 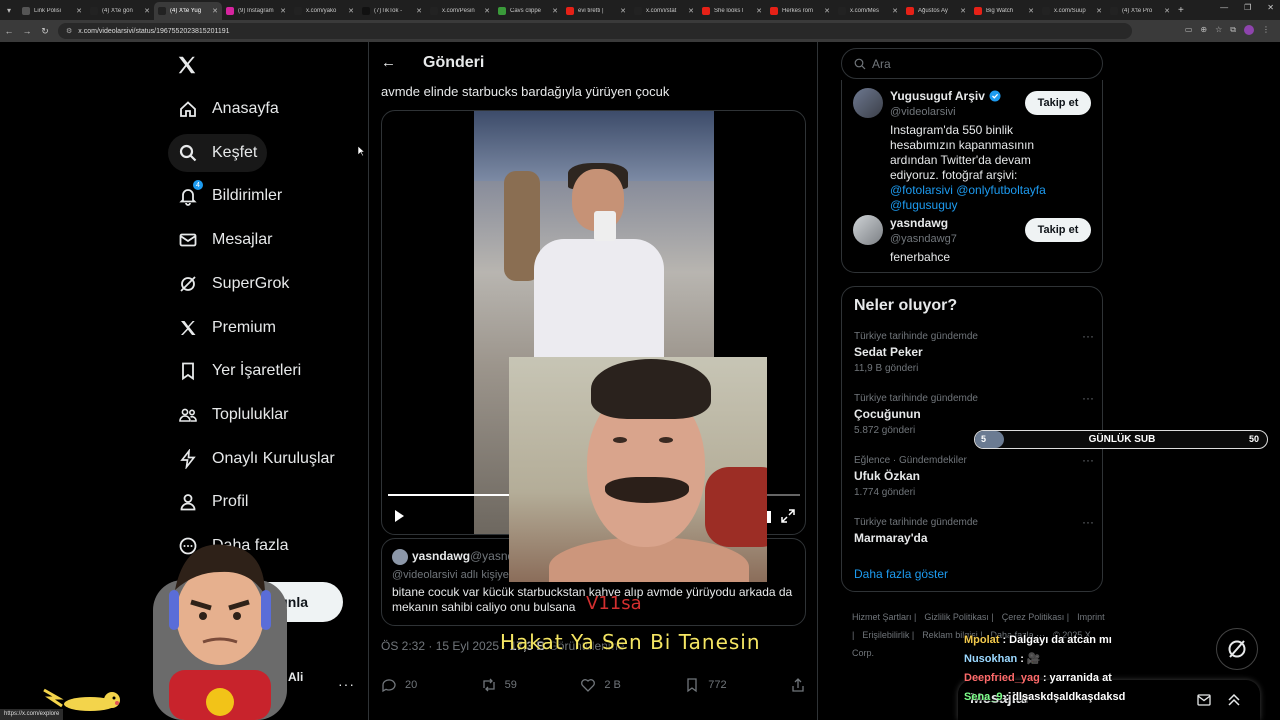 I want to click on footer-link: Erişilebilirlik |, so click(x=888, y=635).